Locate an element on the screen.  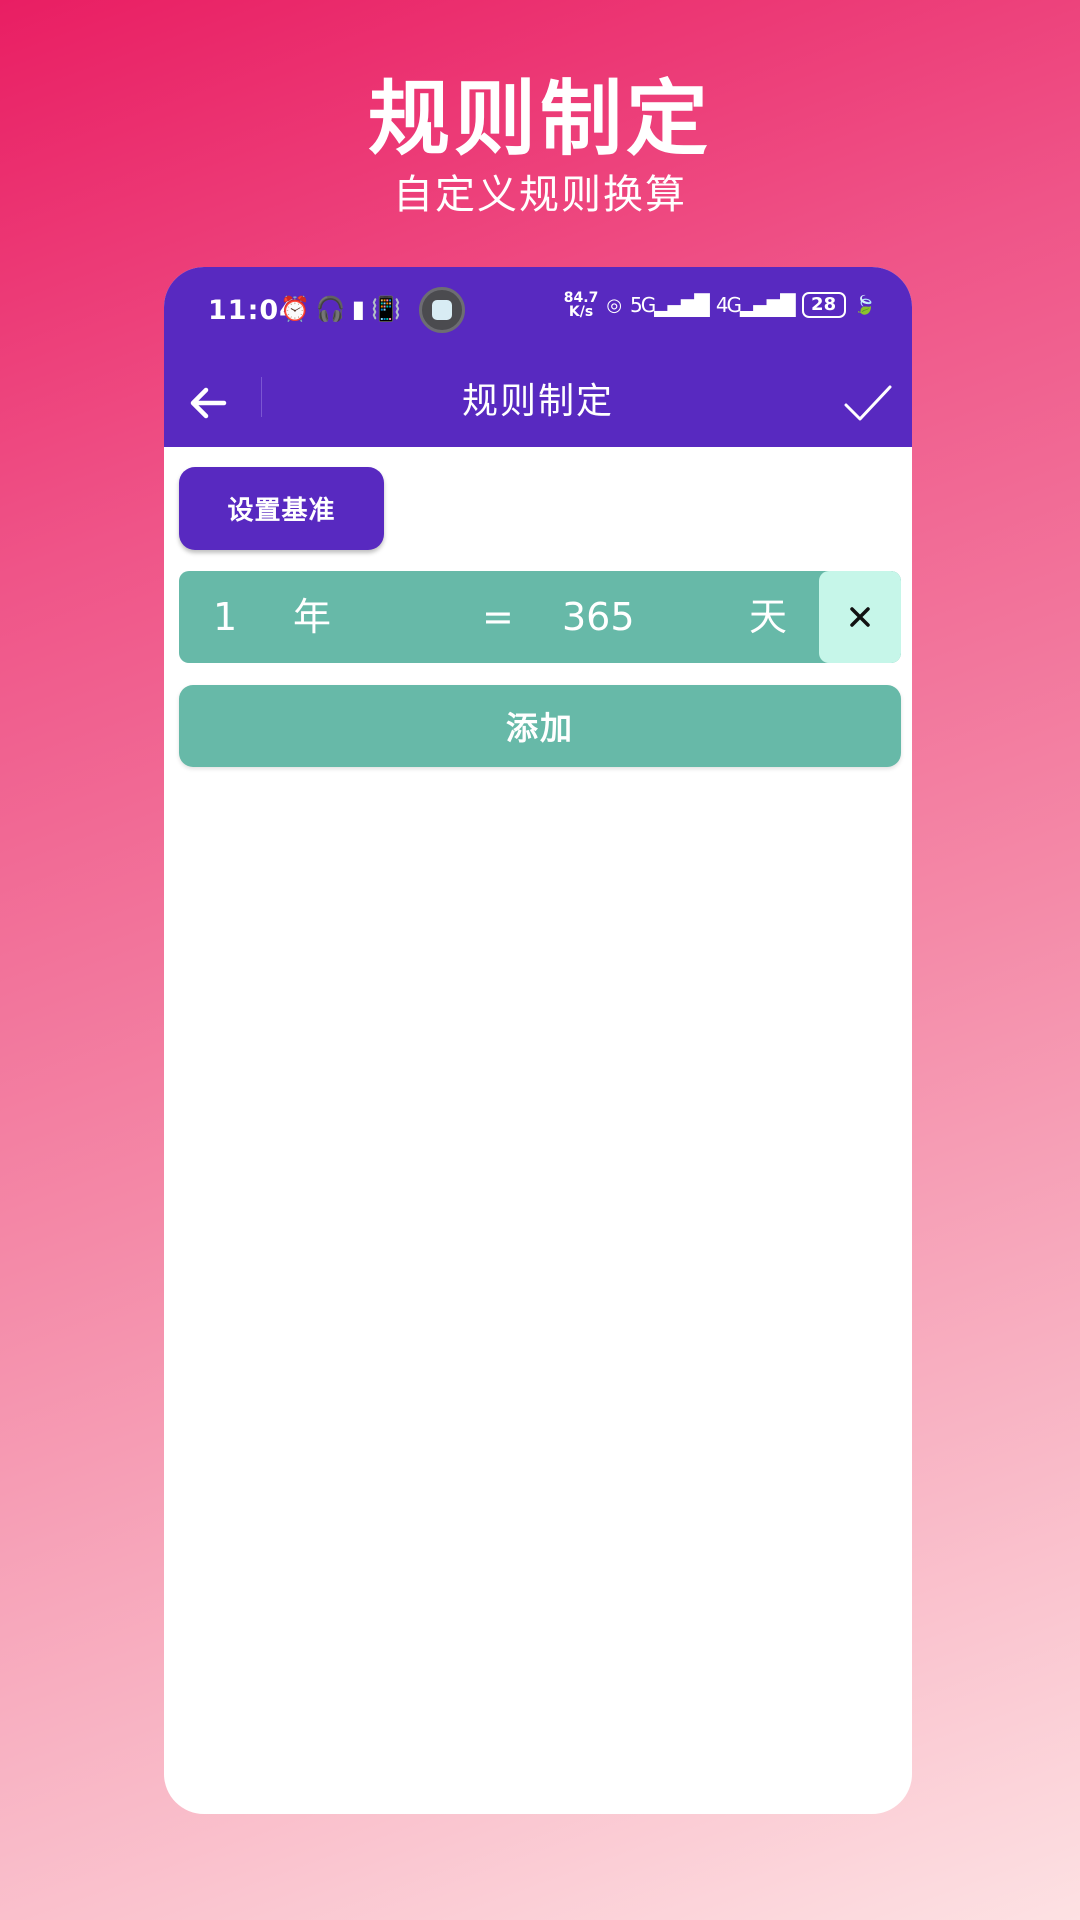
back-button is located at coordinates (208, 403).